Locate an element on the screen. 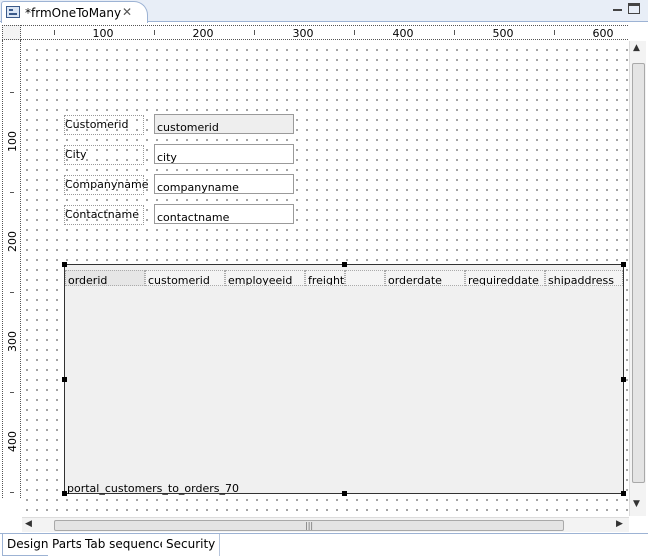 This screenshot has width=648, height=557. field-city: city is located at coordinates (224, 154).